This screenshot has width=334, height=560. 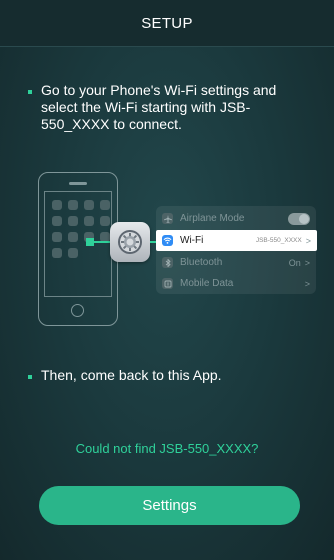 I want to click on connector-line, so click(x=99, y=242).